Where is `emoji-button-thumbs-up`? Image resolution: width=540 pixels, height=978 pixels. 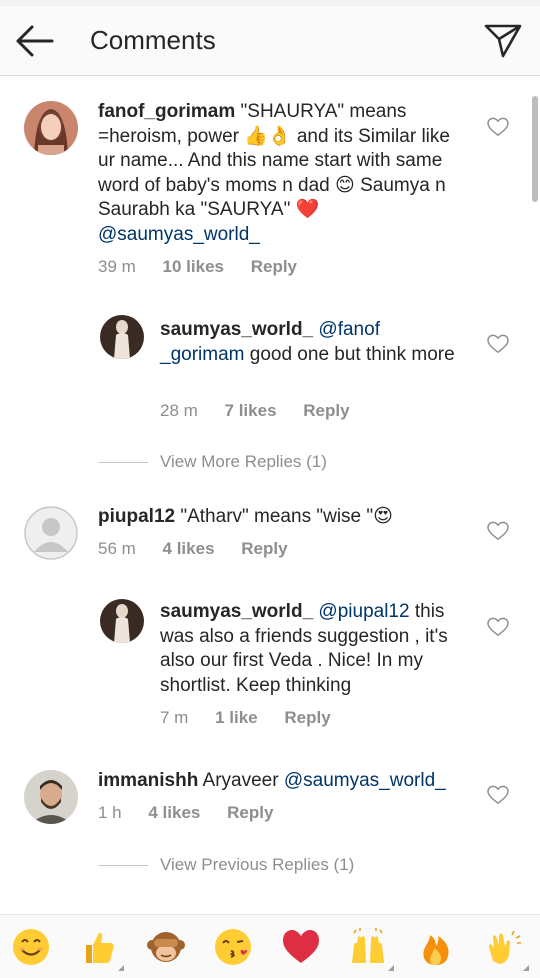 emoji-button-thumbs-up is located at coordinates (101, 950).